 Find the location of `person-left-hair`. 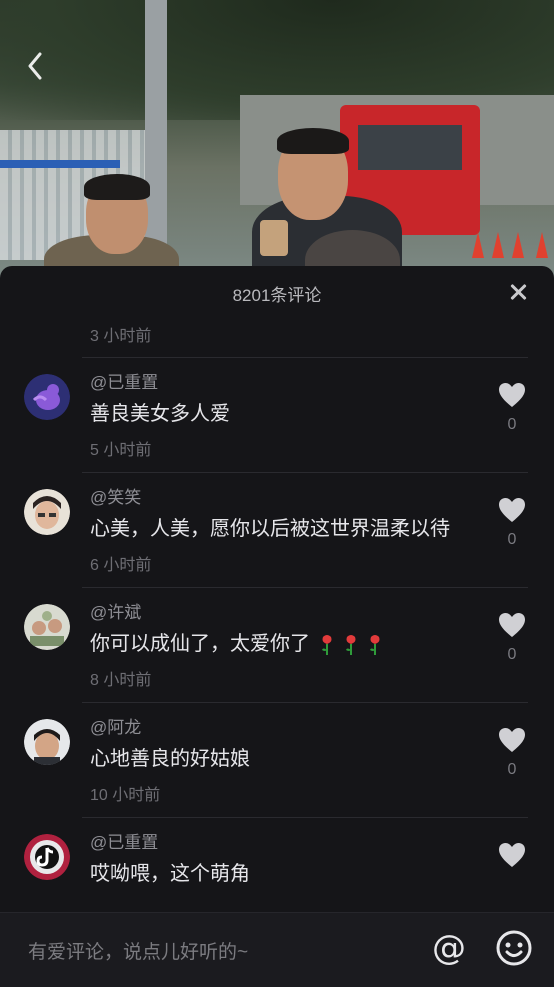

person-left-hair is located at coordinates (117, 187).